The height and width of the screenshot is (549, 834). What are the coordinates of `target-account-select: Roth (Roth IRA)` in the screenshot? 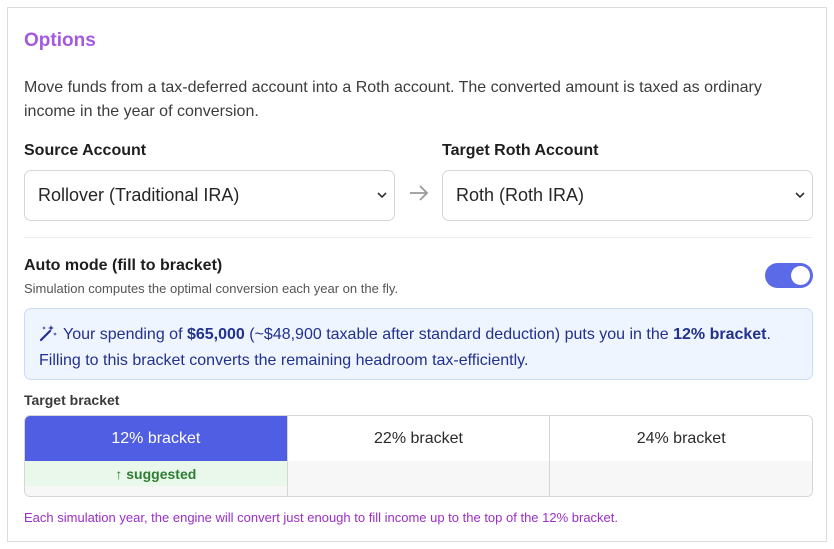 It's located at (627, 195).